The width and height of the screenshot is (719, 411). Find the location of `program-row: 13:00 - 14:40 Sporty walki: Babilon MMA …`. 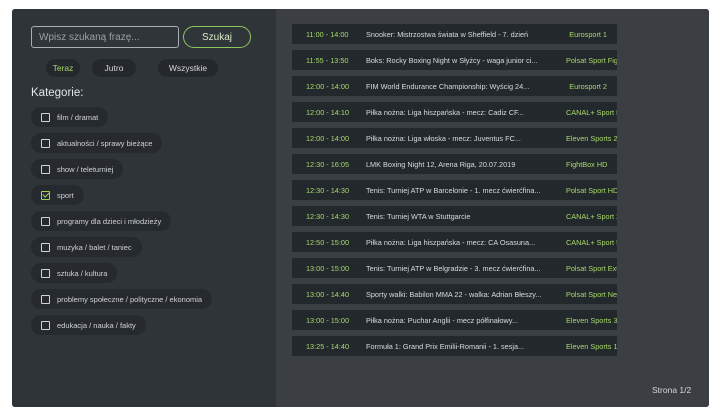

program-row: 13:00 - 14:40 Sporty walki: Babilon MMA … is located at coordinates (454, 294).